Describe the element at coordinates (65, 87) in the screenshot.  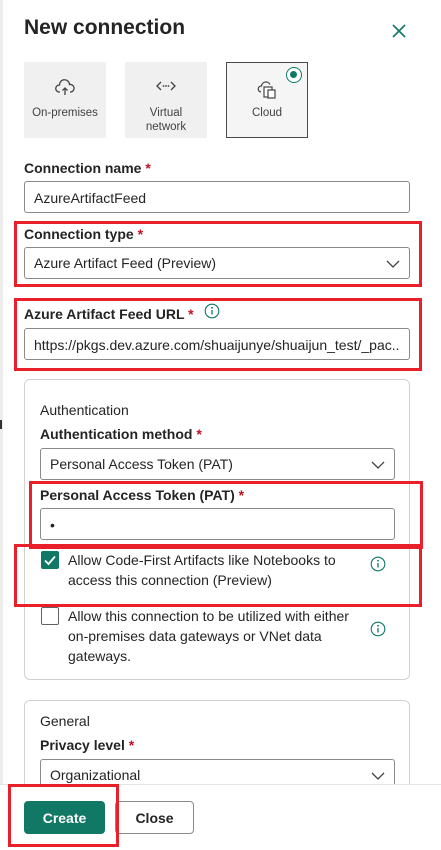
I see `cloud-upload-icon` at that location.